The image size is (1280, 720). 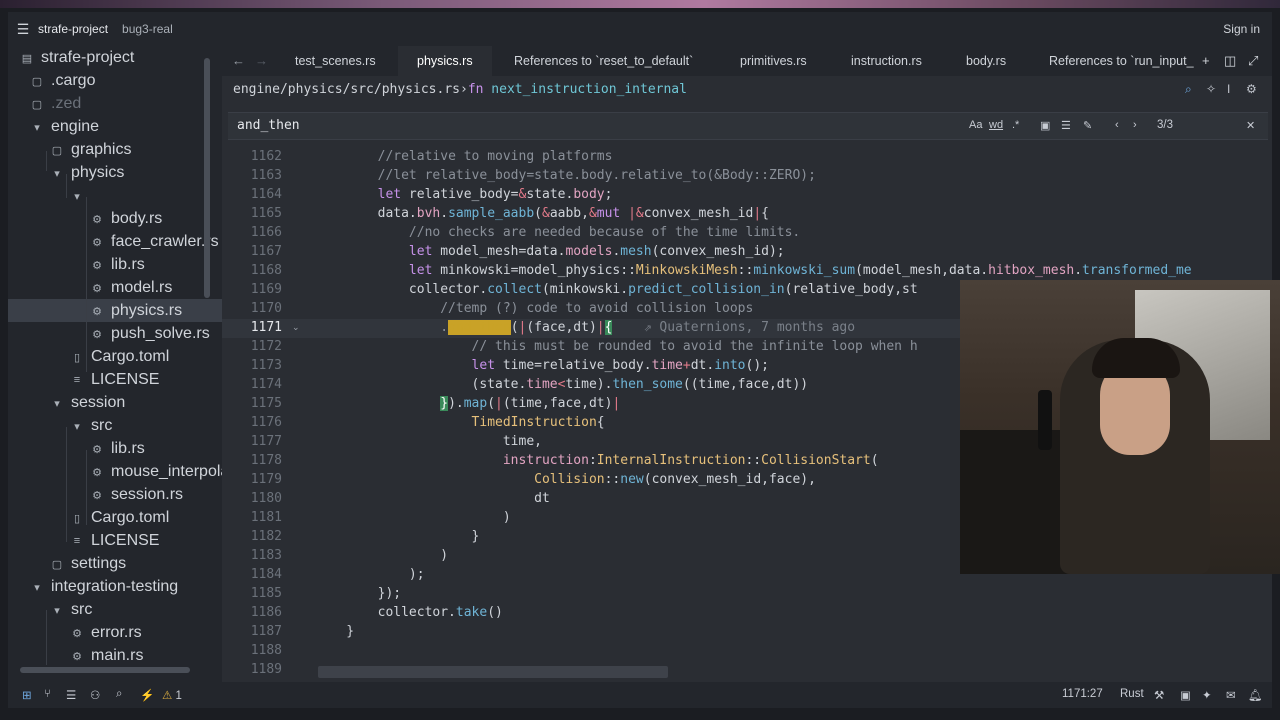 What do you see at coordinates (1206, 61) in the screenshot?
I see `new-tab-plus-icon: +` at bounding box center [1206, 61].